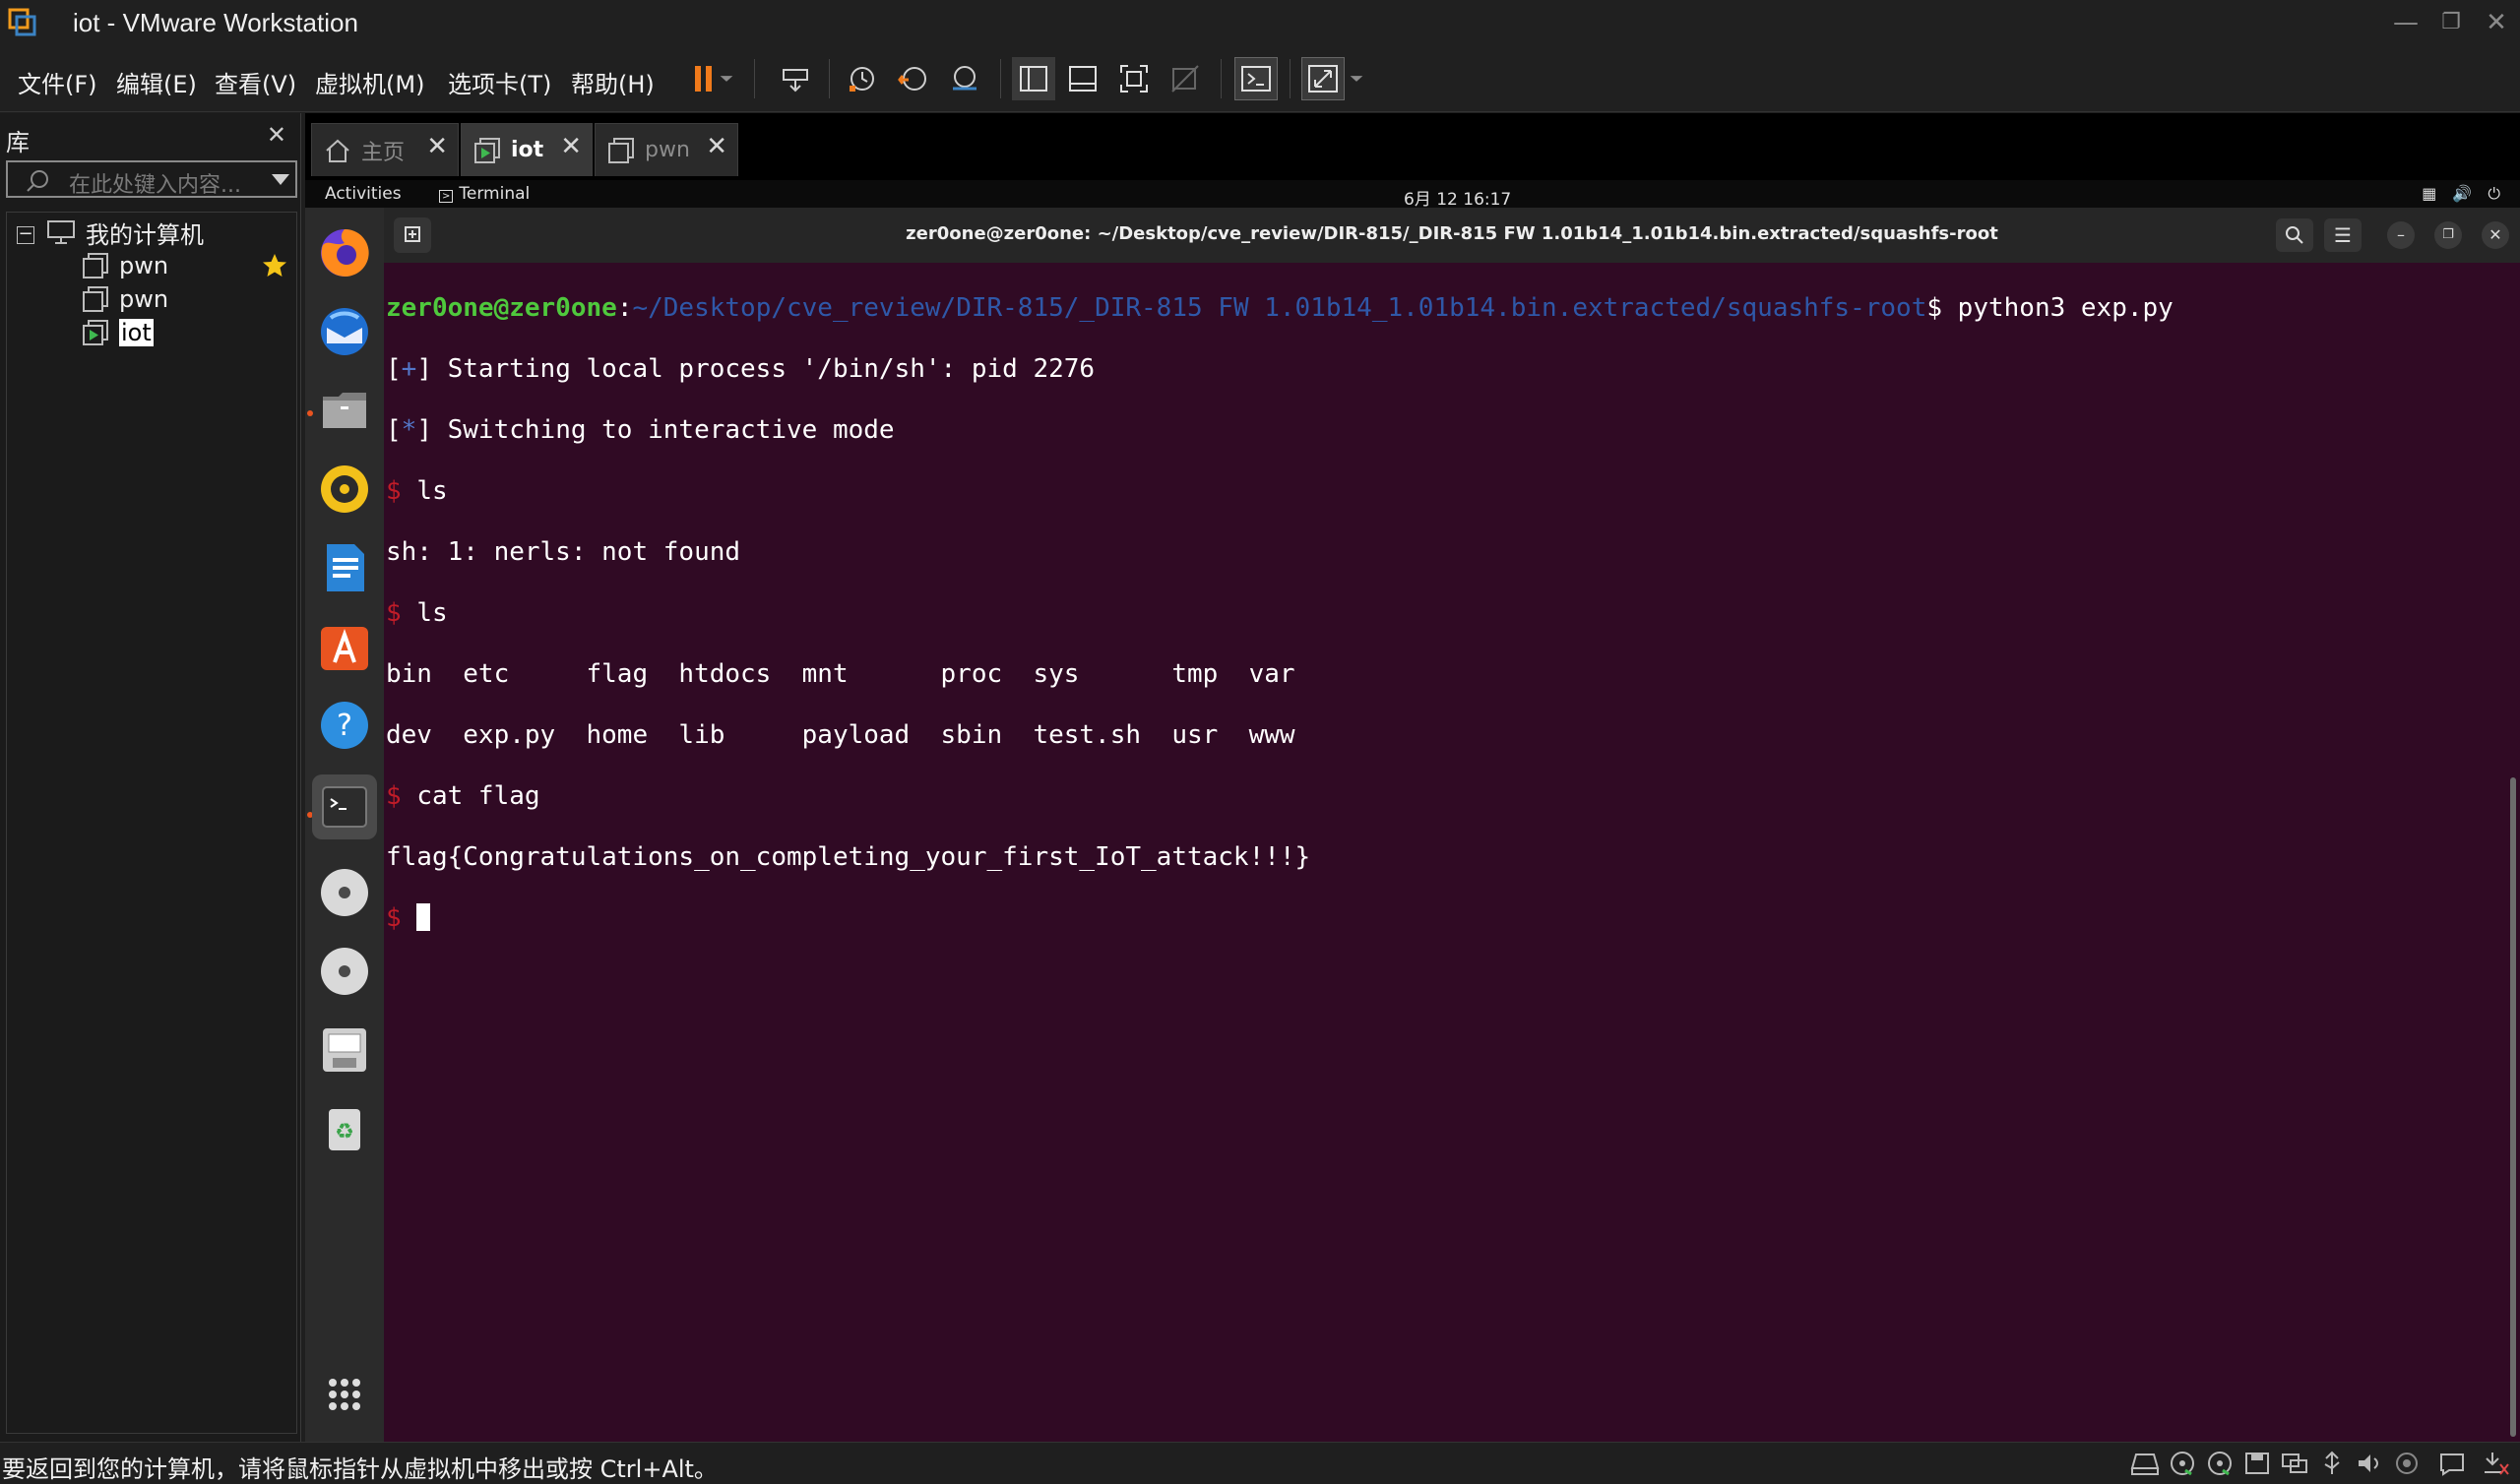 The height and width of the screenshot is (1484, 2520). Describe the element at coordinates (1033, 79) in the screenshot. I see `show-library-button` at that location.